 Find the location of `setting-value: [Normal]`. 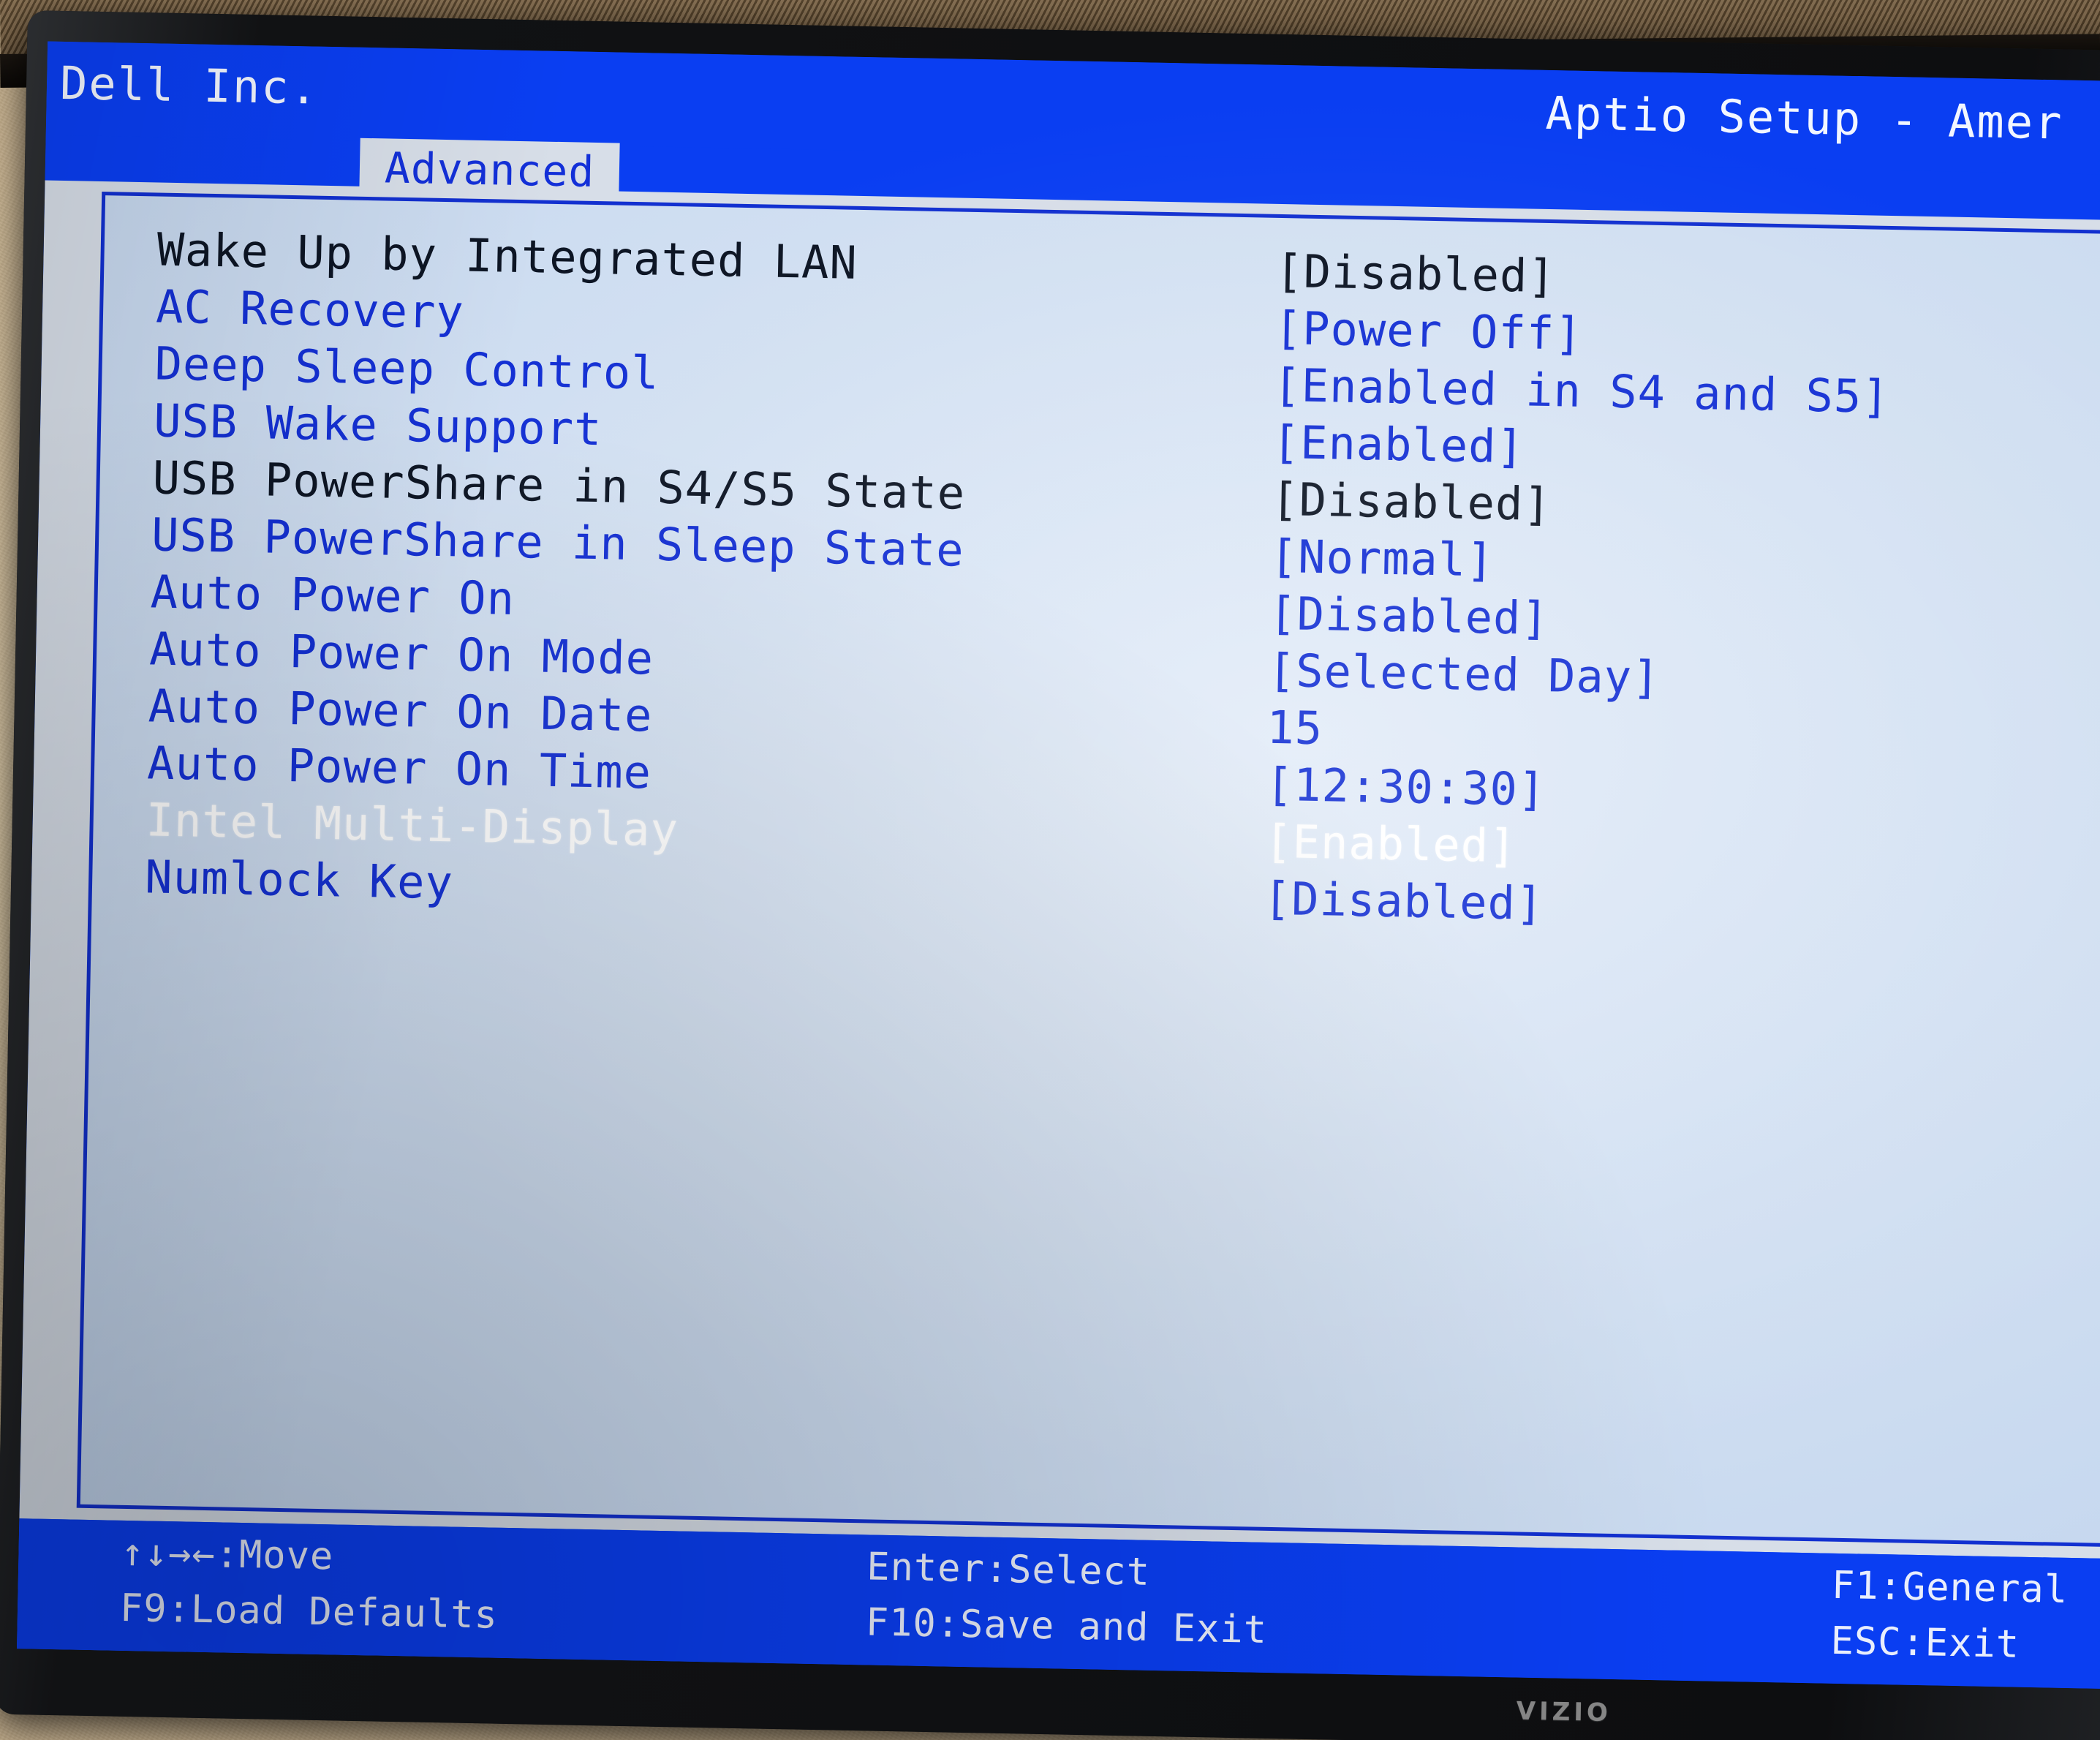

setting-value: [Normal] is located at coordinates (1382, 558).